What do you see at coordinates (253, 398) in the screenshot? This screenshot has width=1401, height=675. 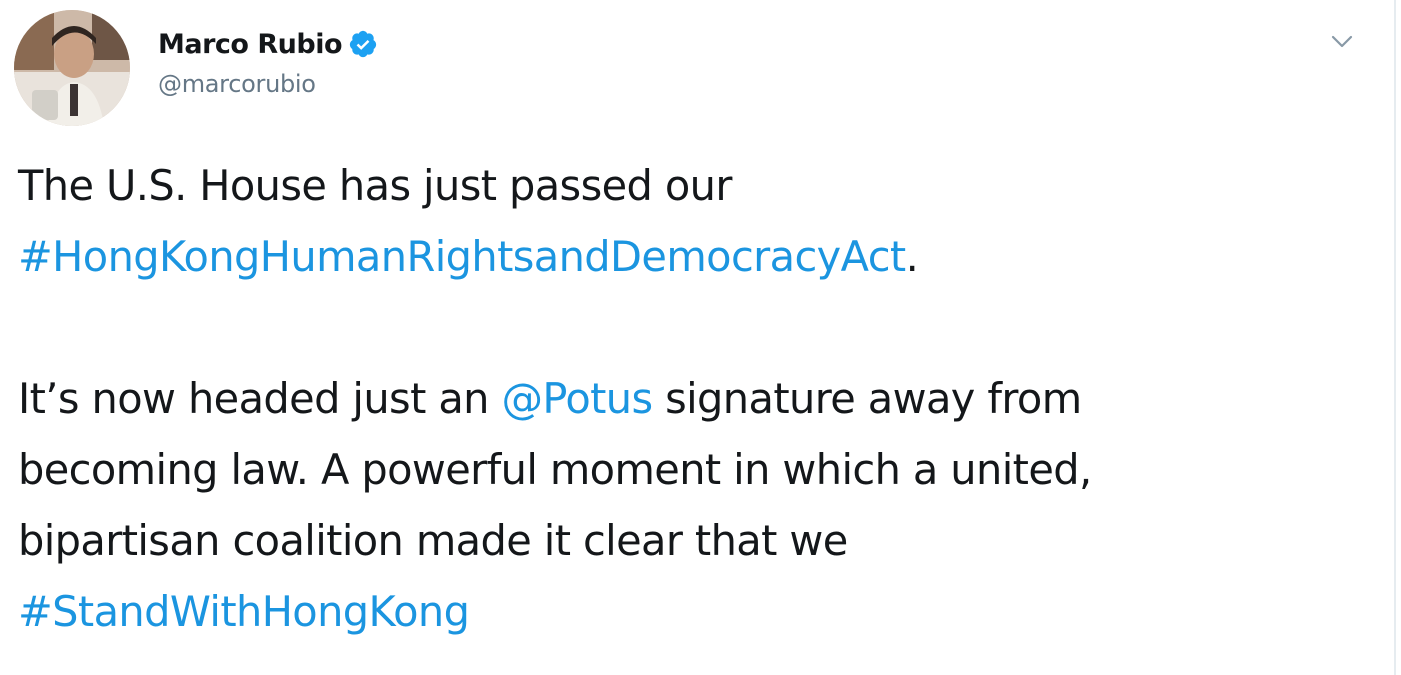 I see `tweet-text-segment: It’s now headed just an` at bounding box center [253, 398].